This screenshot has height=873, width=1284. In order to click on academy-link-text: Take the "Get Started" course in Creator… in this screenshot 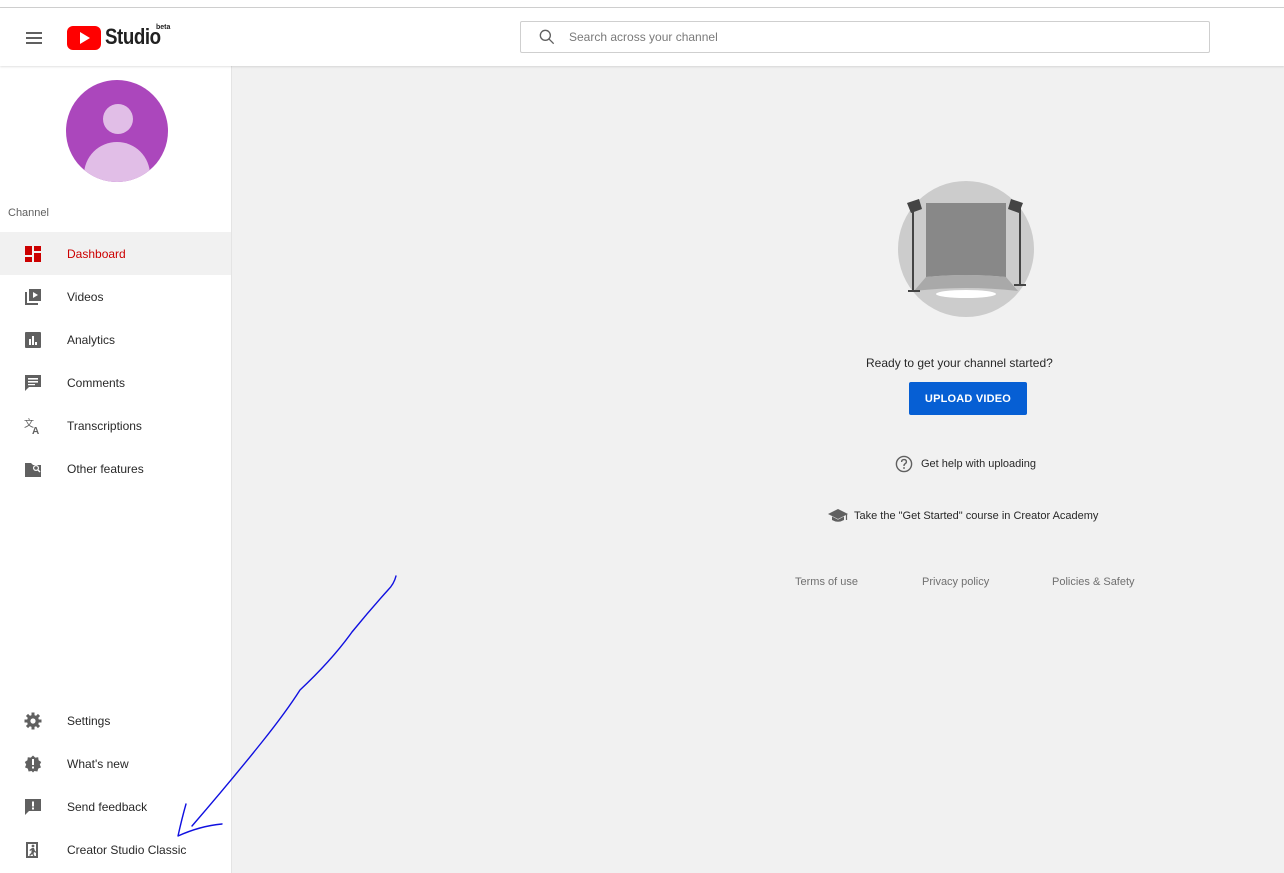, I will do `click(976, 516)`.